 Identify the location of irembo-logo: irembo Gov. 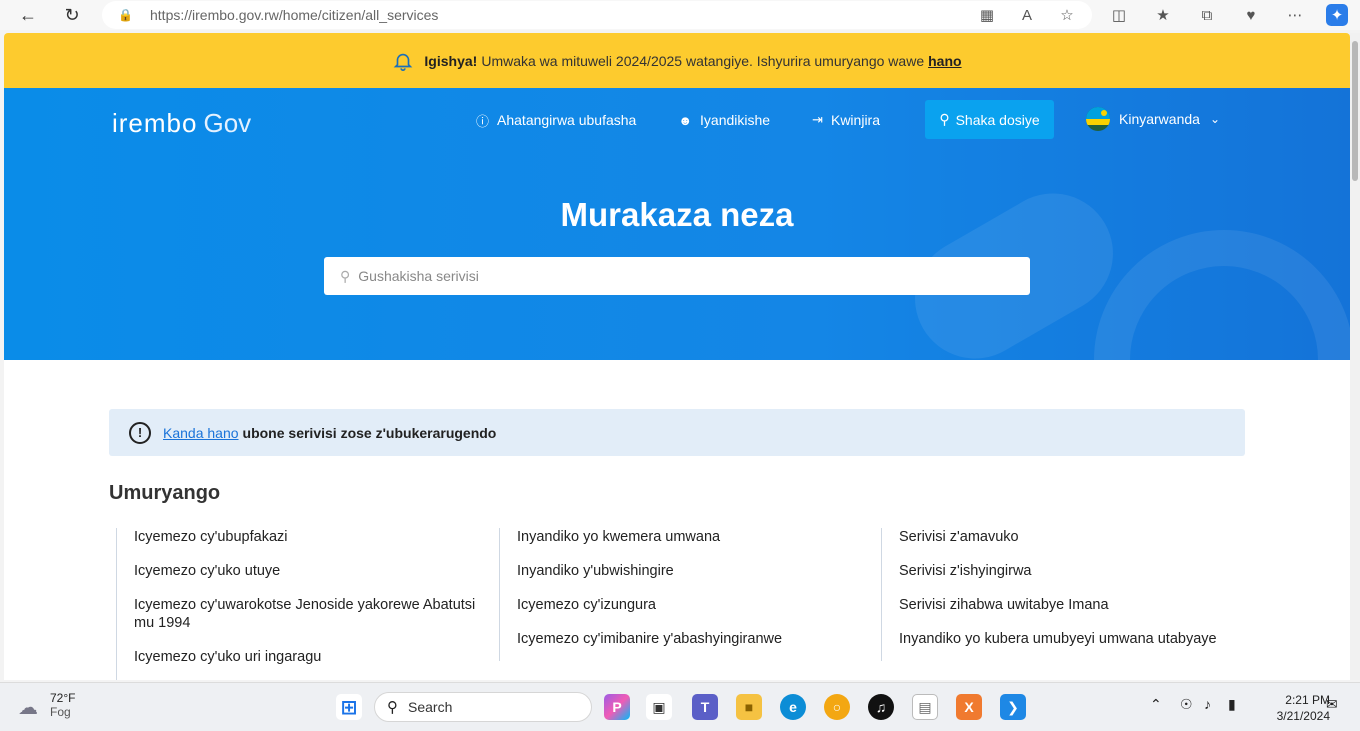
(181, 123).